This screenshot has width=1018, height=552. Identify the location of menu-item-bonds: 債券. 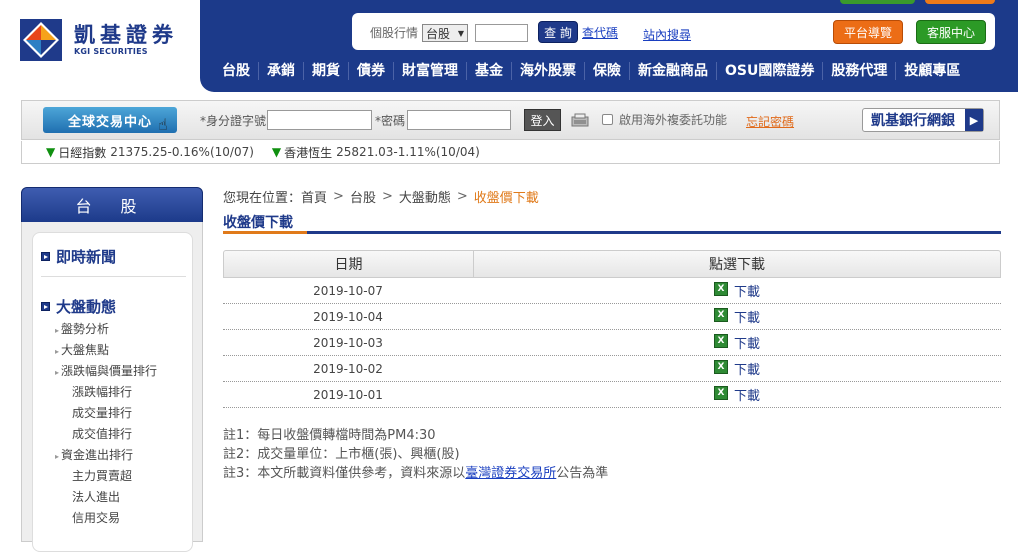
(370, 71).